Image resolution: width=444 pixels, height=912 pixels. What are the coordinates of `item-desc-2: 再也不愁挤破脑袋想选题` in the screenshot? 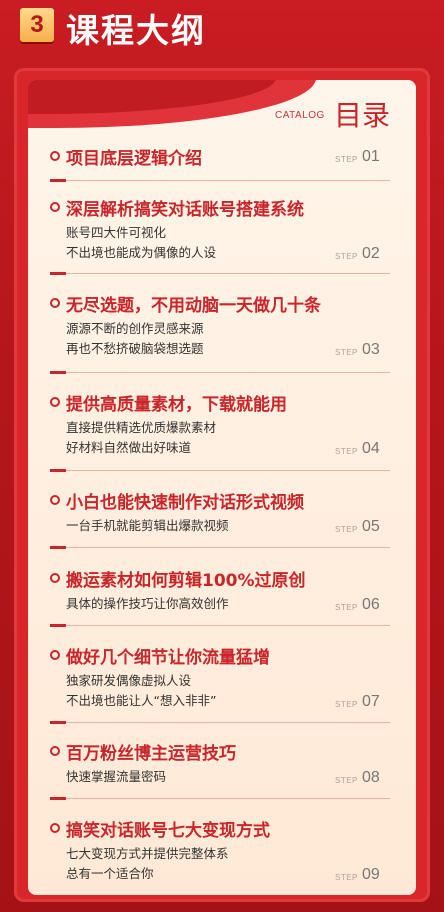 It's located at (135, 348).